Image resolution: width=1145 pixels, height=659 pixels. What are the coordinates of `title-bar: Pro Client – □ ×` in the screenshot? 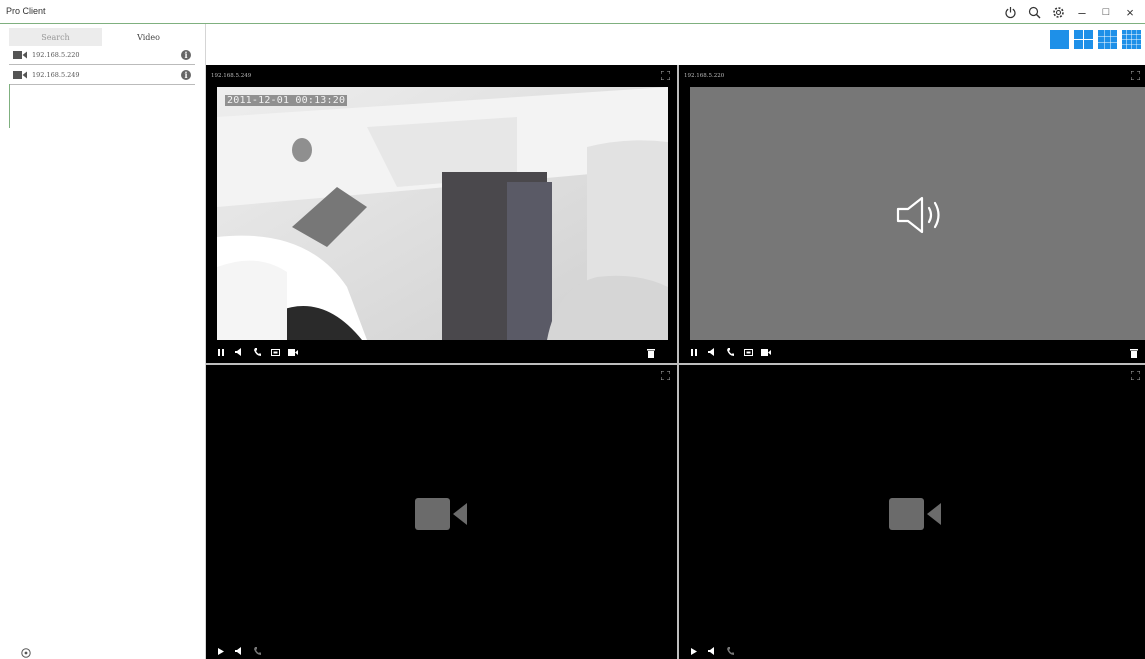 It's located at (572, 12).